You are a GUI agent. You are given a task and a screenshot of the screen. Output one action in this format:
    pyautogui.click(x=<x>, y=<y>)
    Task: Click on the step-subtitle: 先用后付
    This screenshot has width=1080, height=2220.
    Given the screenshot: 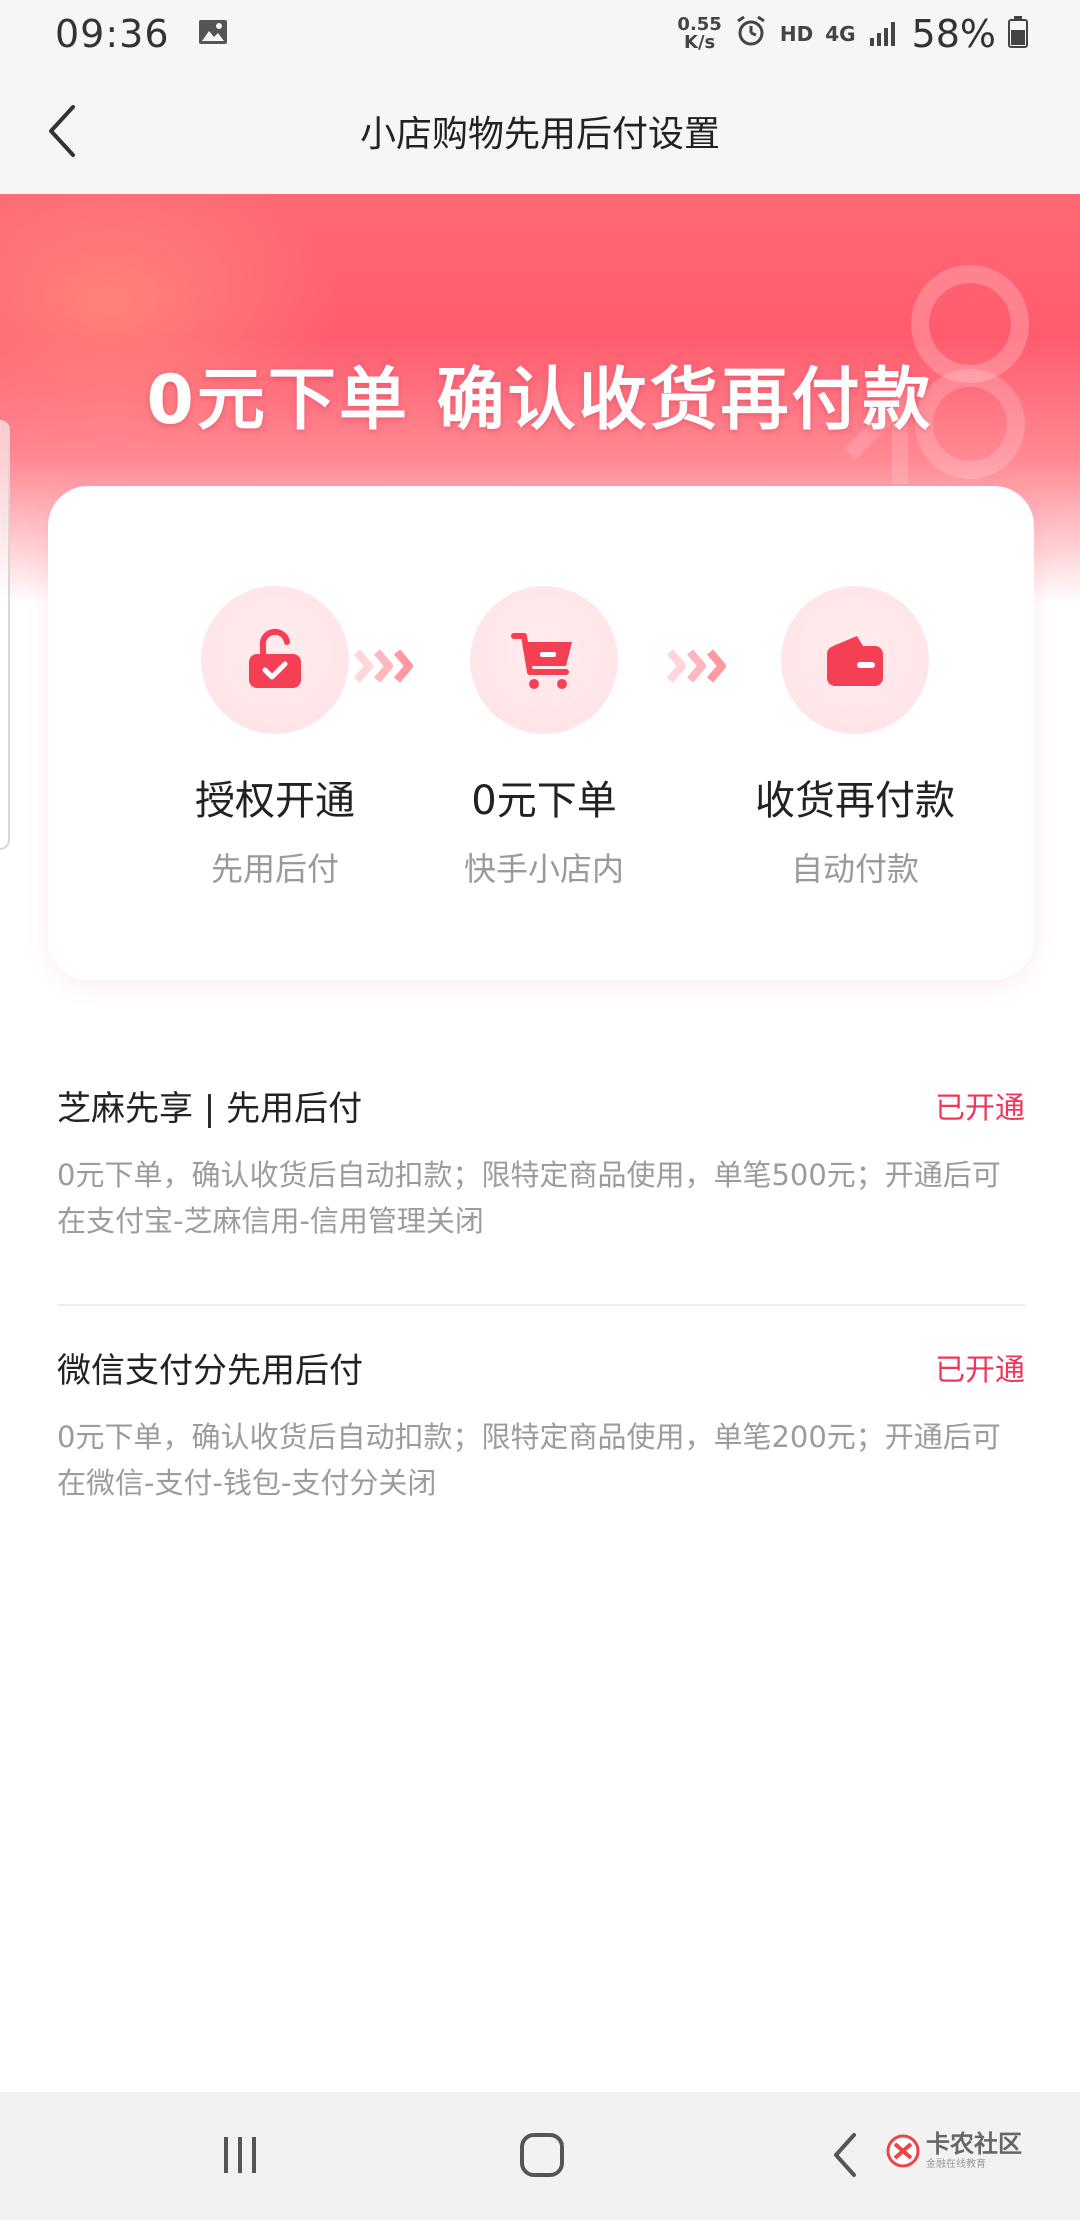 What is the action you would take?
    pyautogui.click(x=274, y=869)
    